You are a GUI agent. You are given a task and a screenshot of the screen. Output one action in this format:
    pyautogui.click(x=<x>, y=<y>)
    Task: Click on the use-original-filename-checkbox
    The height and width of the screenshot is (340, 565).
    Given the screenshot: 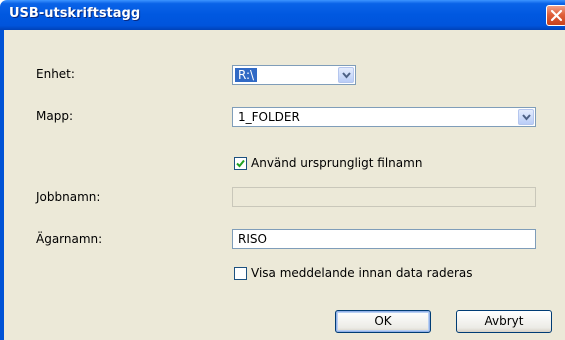 What is the action you would take?
    pyautogui.click(x=240, y=163)
    